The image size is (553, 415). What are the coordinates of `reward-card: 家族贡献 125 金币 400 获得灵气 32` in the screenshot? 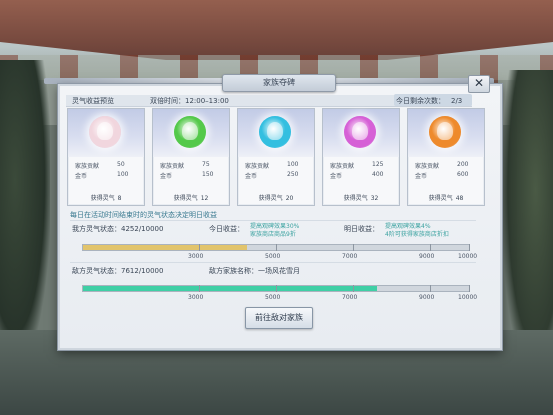 It's located at (361, 157).